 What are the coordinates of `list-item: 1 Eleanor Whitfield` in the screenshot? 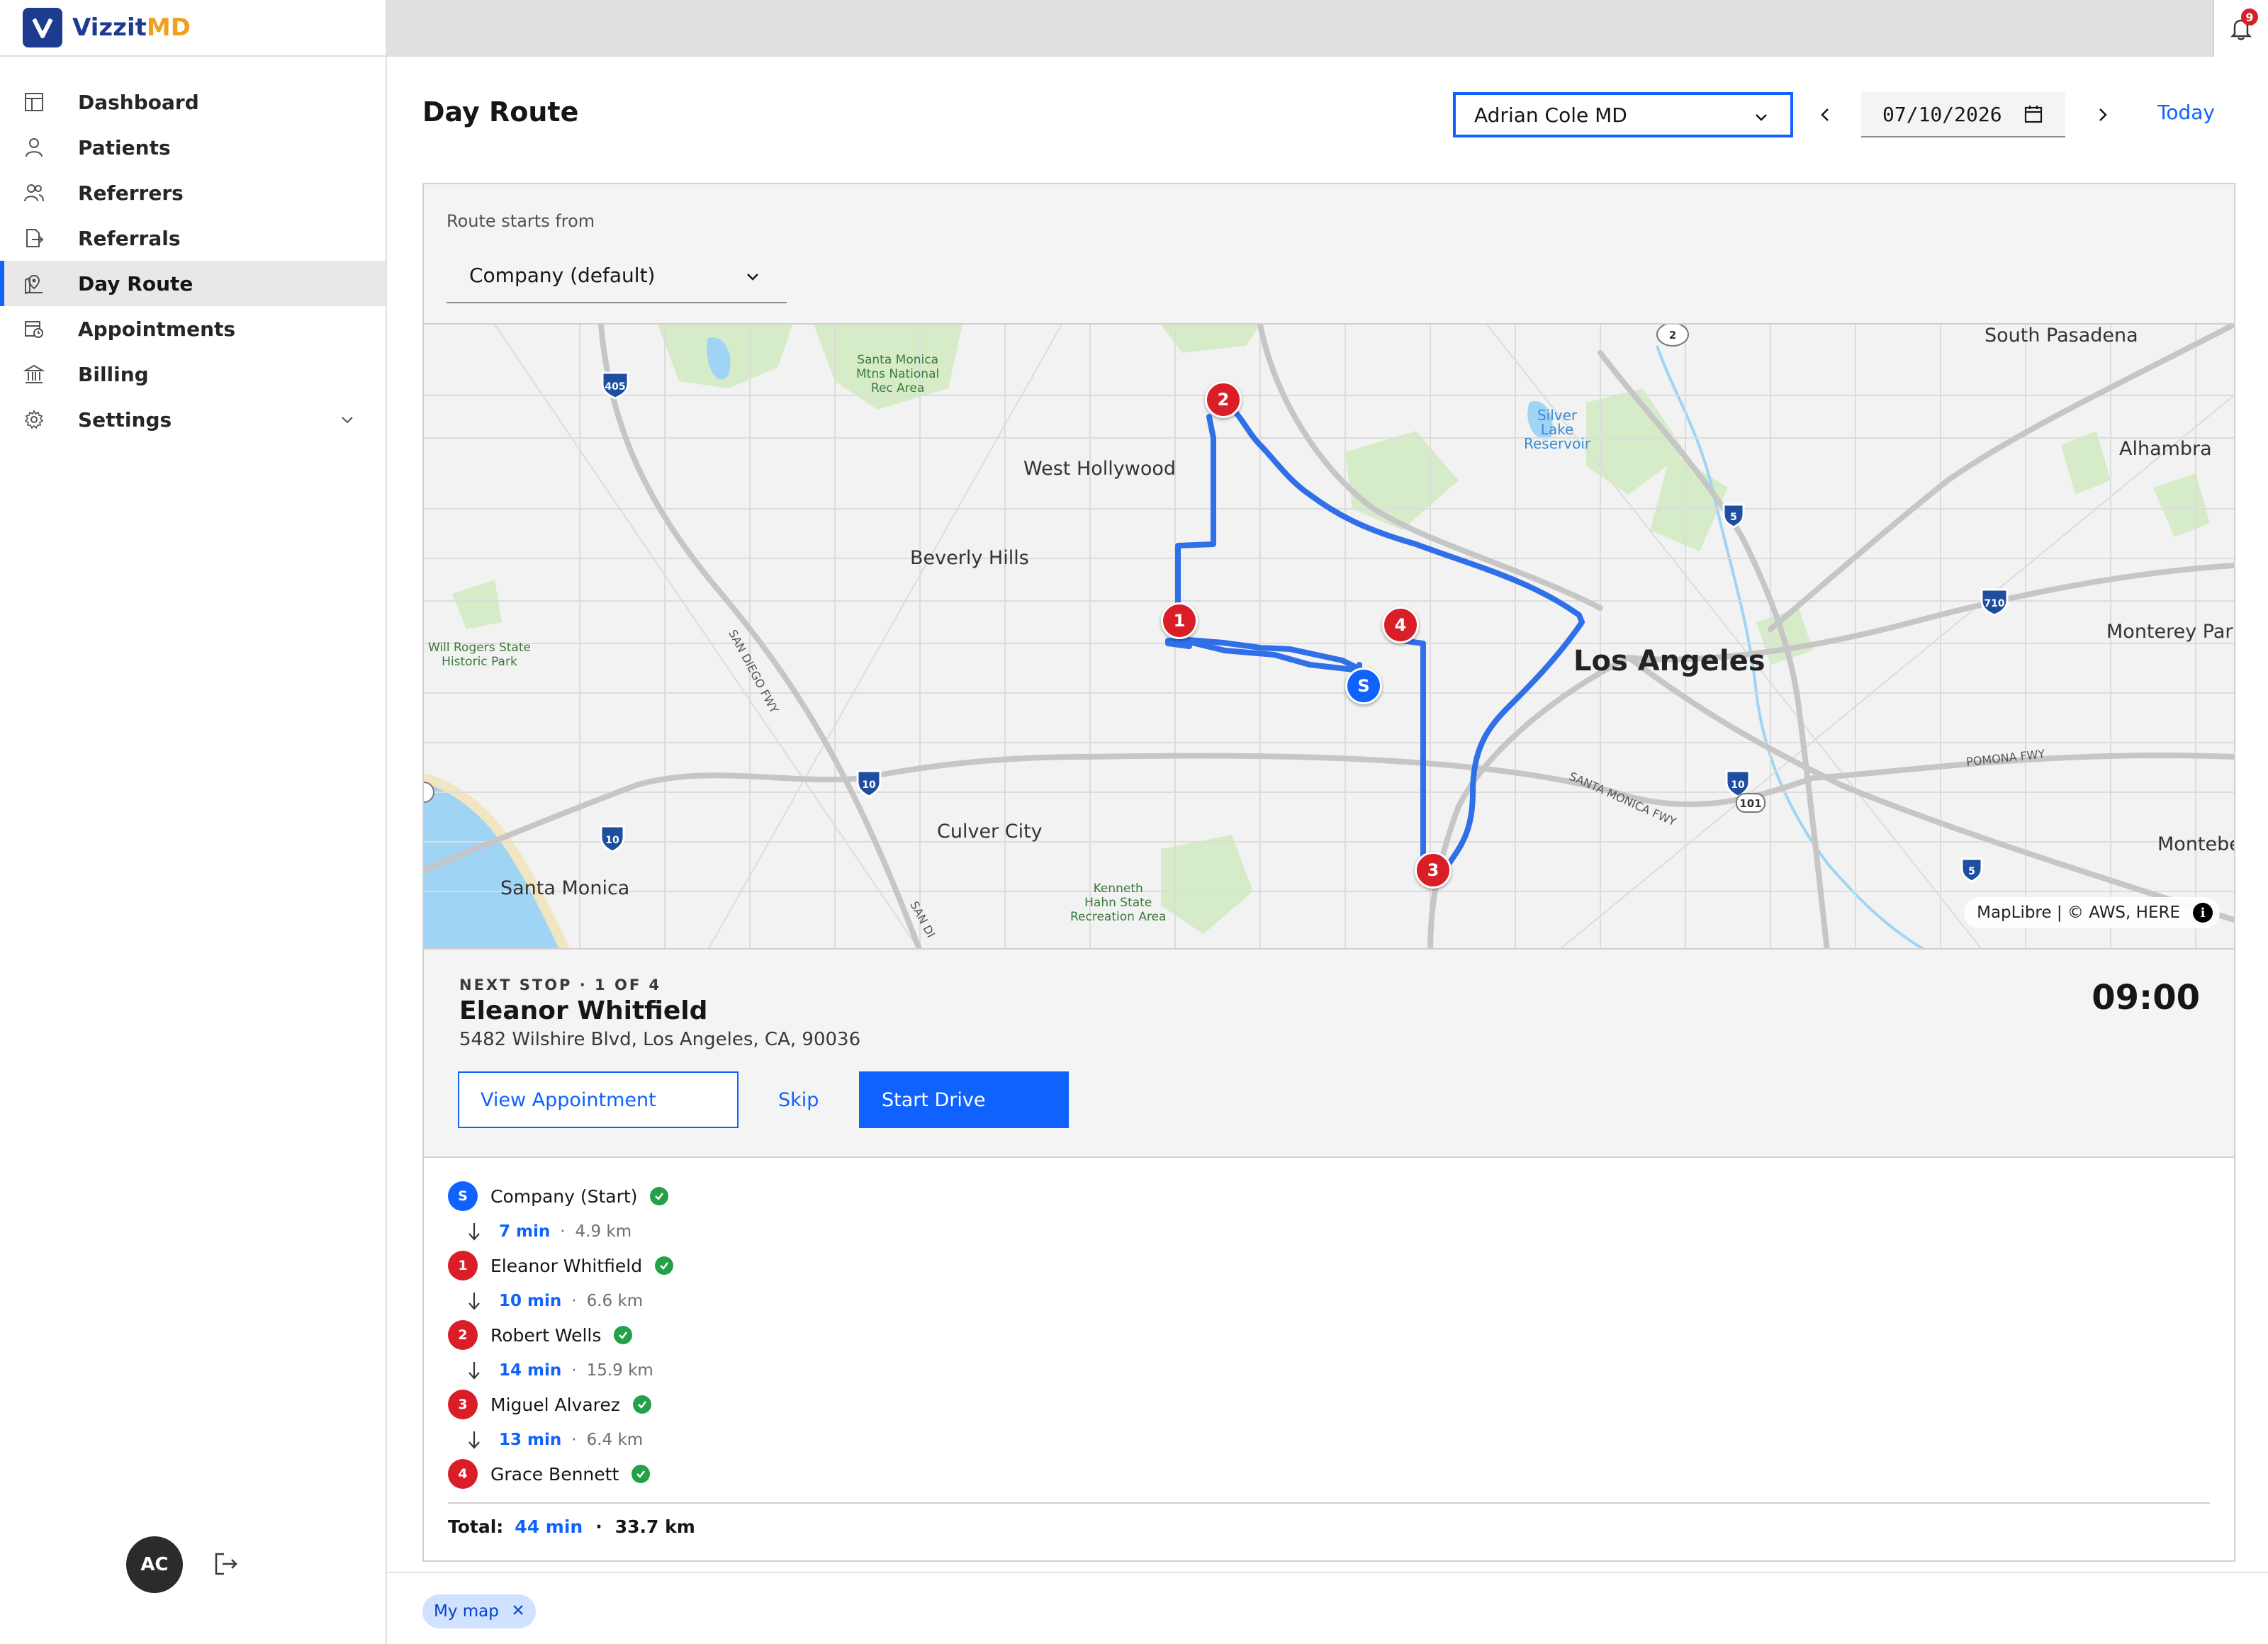 It's located at (561, 1266).